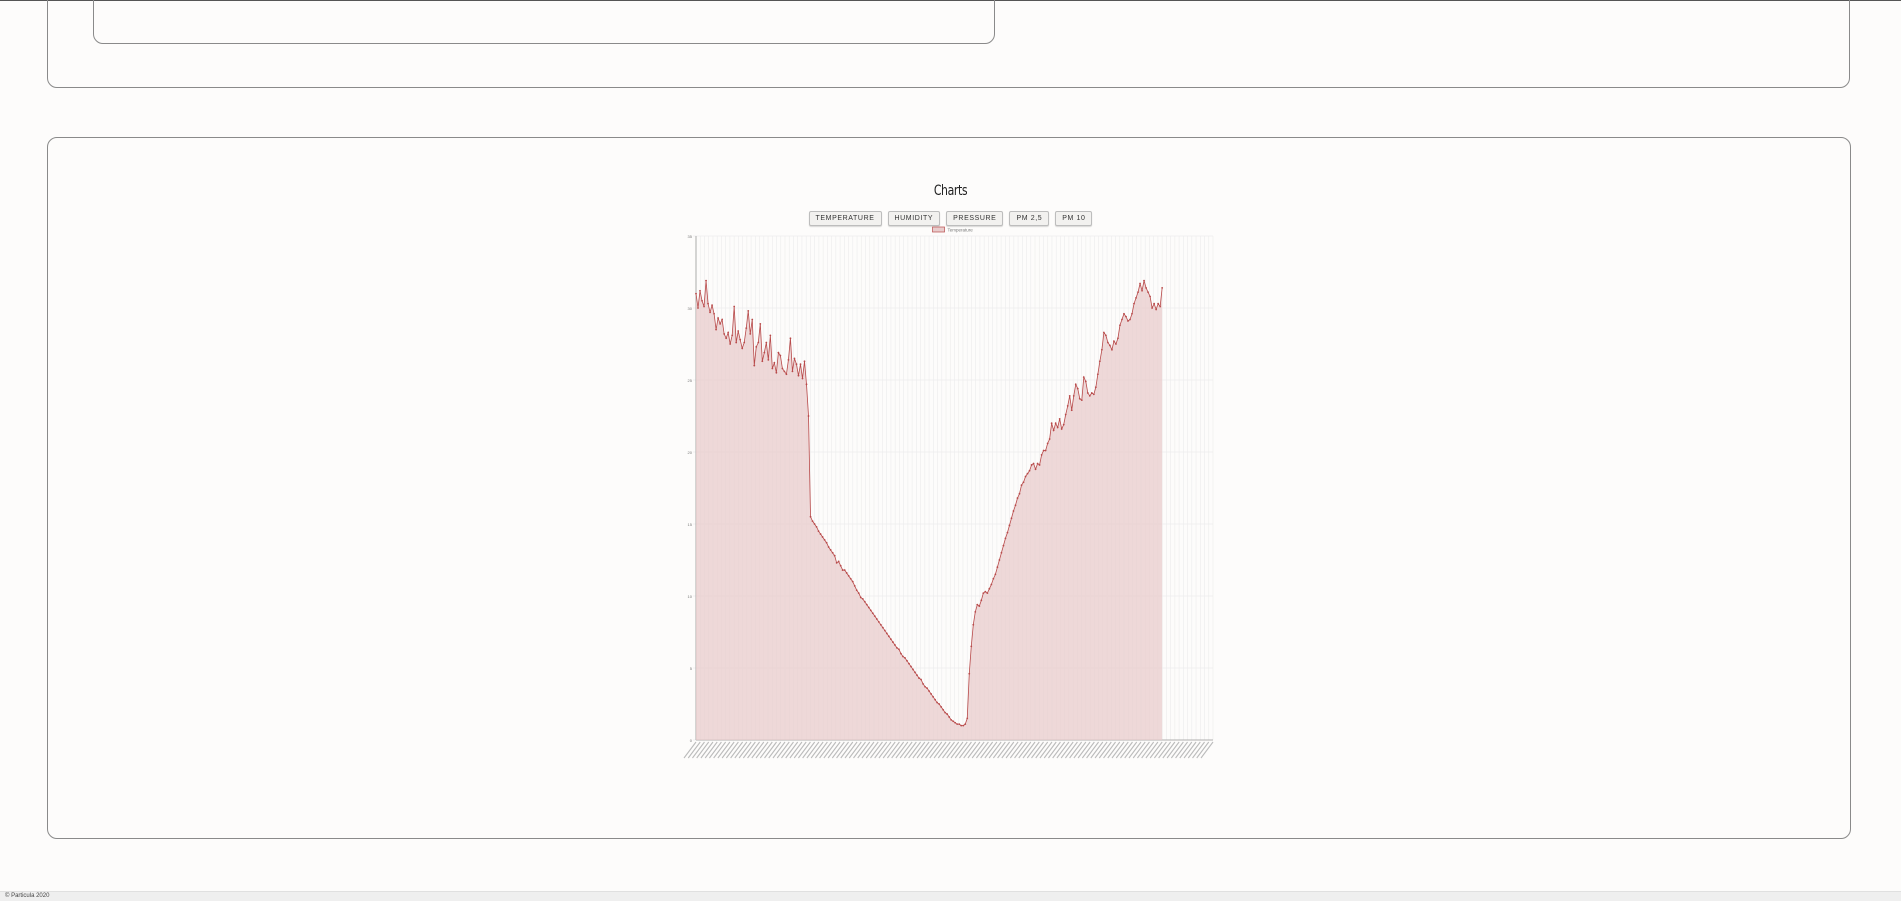 Image resolution: width=1901 pixels, height=901 pixels. What do you see at coordinates (690, 452) in the screenshot?
I see `y-tick-label: 20` at bounding box center [690, 452].